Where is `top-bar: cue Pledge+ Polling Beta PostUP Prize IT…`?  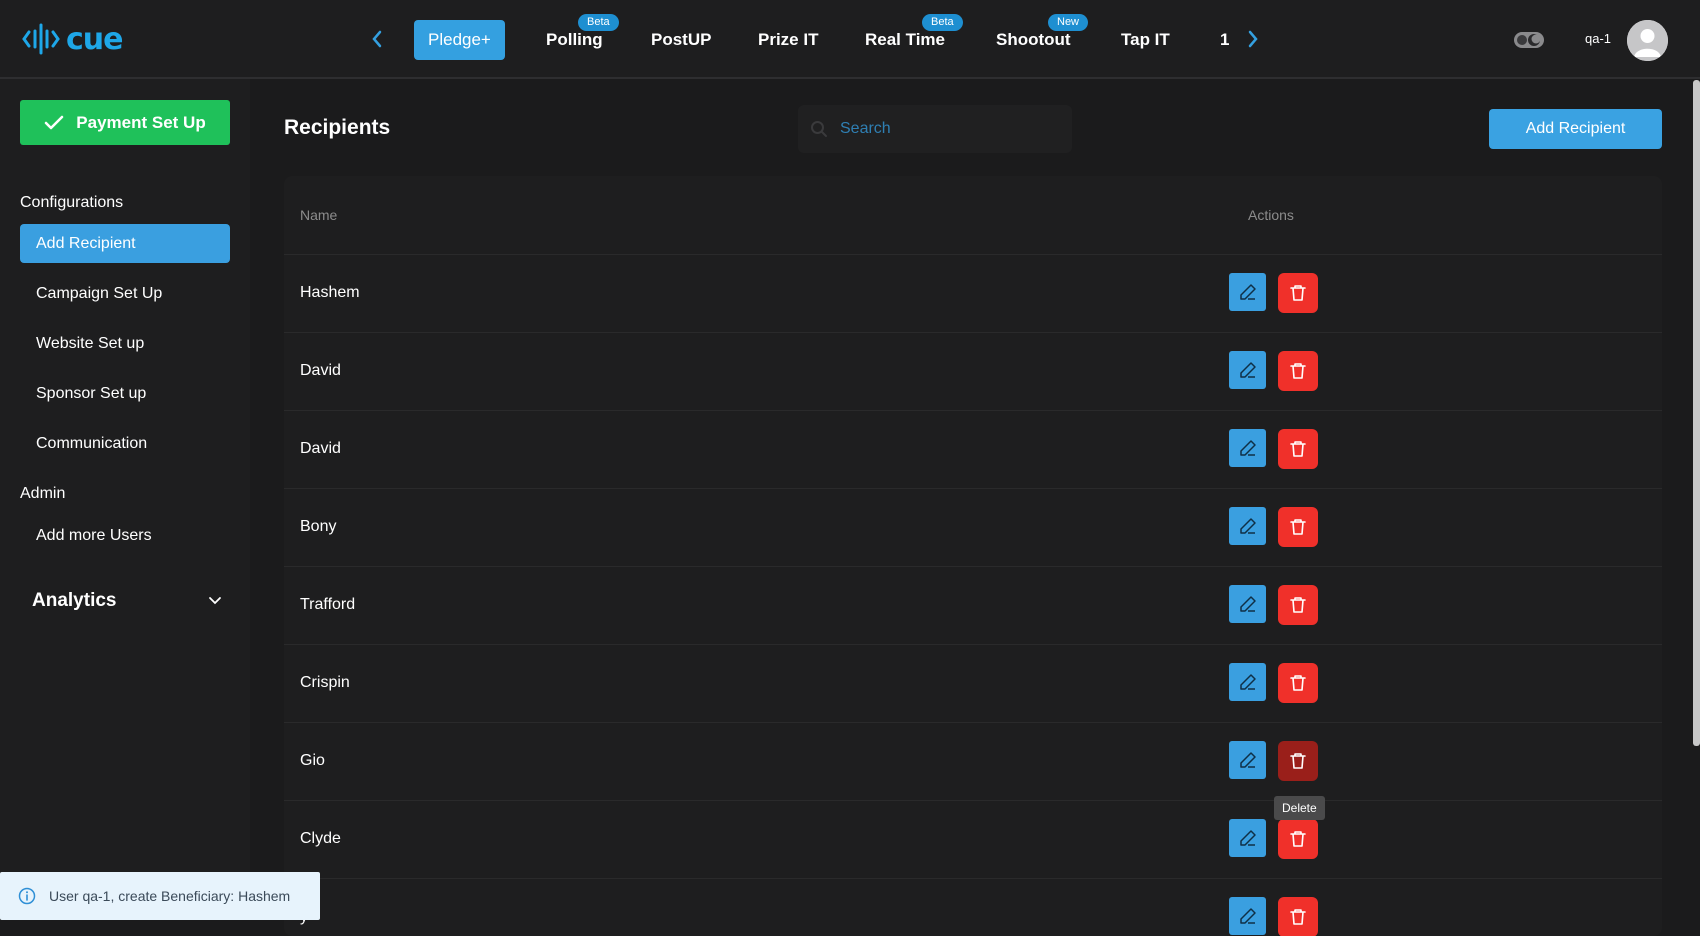
top-bar: cue Pledge+ Polling Beta PostUP Prize IT… is located at coordinates (850, 39).